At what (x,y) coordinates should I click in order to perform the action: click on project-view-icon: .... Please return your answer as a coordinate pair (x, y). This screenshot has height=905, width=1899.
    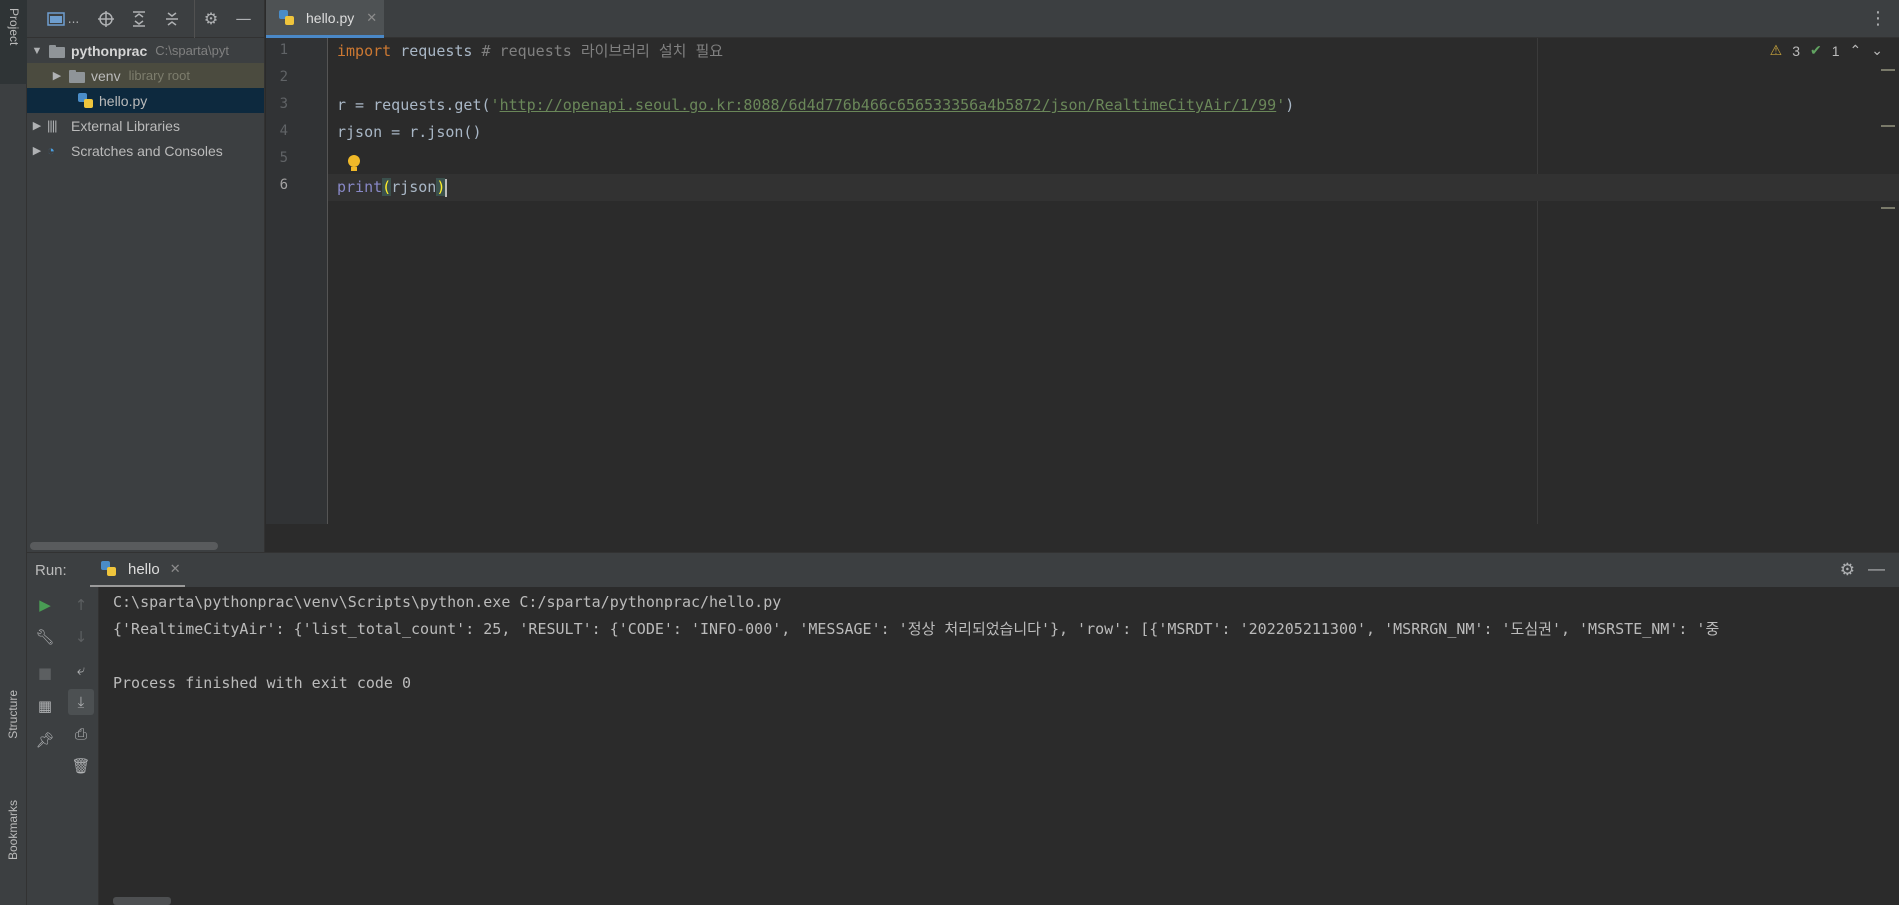
    Looking at the image, I should click on (63, 19).